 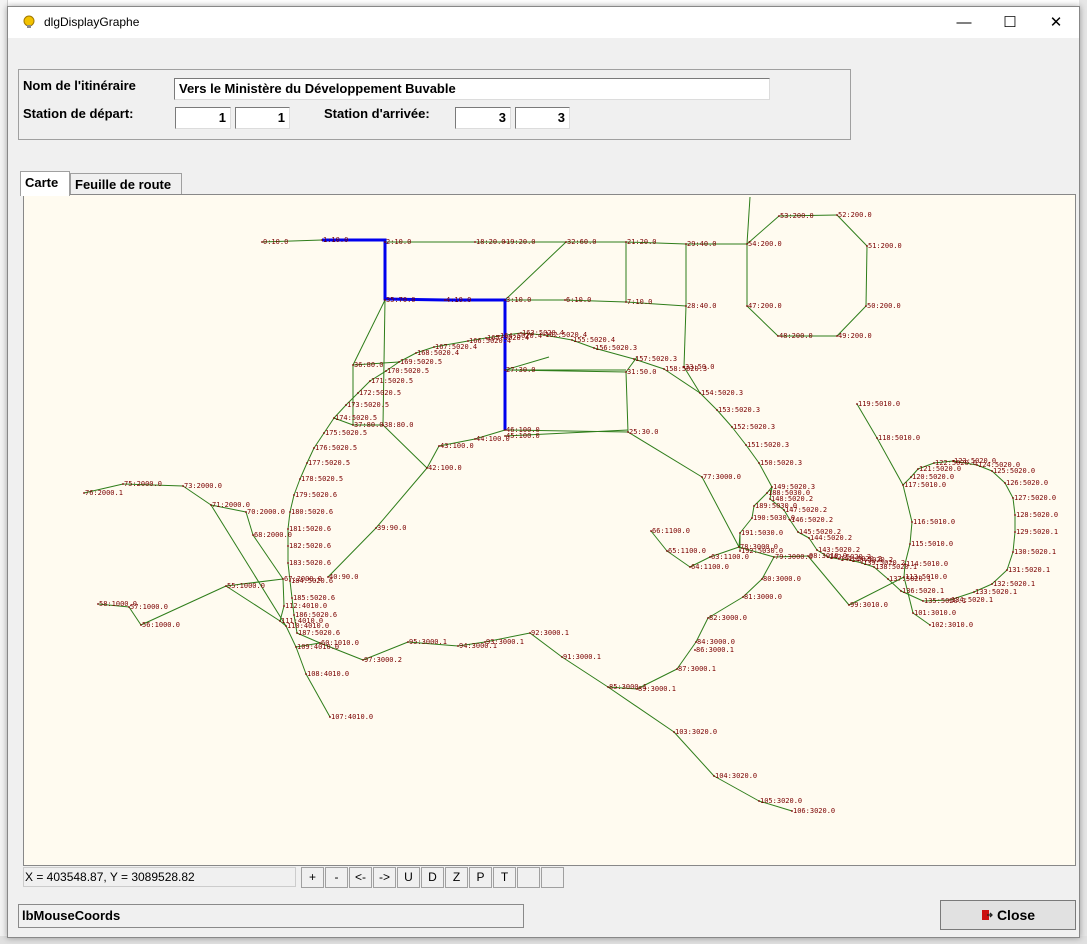 What do you see at coordinates (1037, 515) in the screenshot?
I see `node-label: 128:5020.0` at bounding box center [1037, 515].